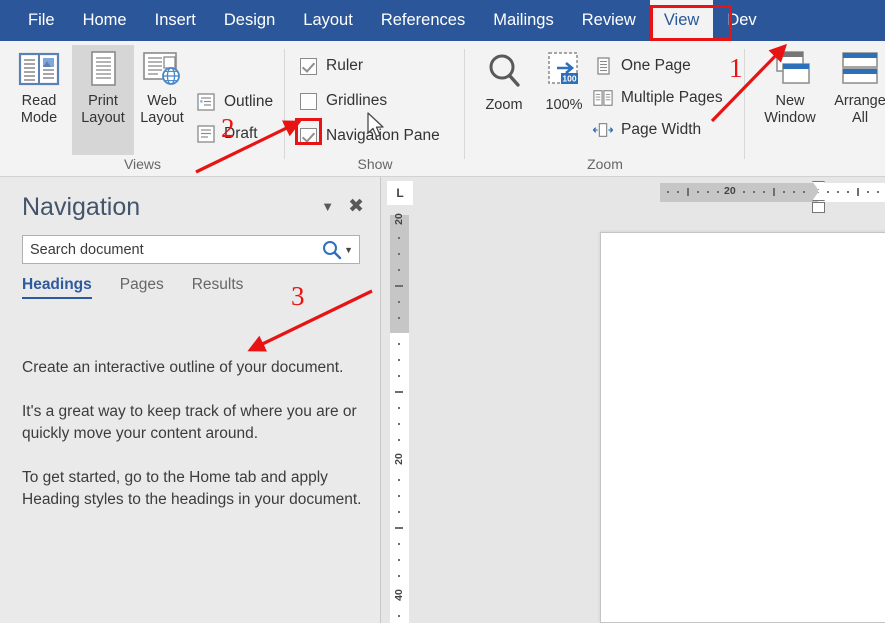 The width and height of the screenshot is (885, 623). I want to click on zoom-100-label: 100%, so click(564, 105).